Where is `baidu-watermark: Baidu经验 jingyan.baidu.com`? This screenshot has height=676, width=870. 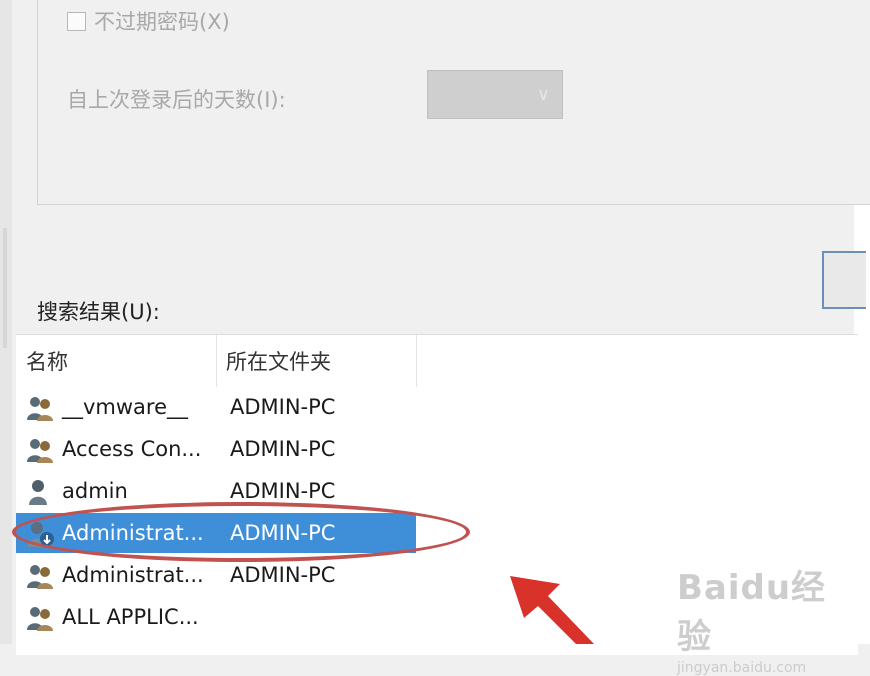 baidu-watermark: Baidu经验 jingyan.baidu.com is located at coordinates (765, 618).